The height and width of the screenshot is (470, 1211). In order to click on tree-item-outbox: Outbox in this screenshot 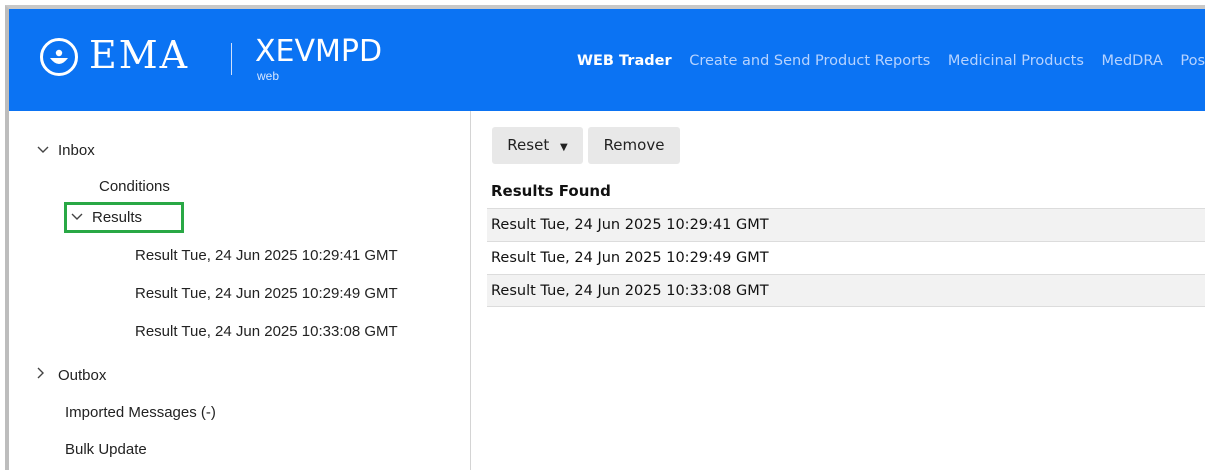, I will do `click(71, 375)`.